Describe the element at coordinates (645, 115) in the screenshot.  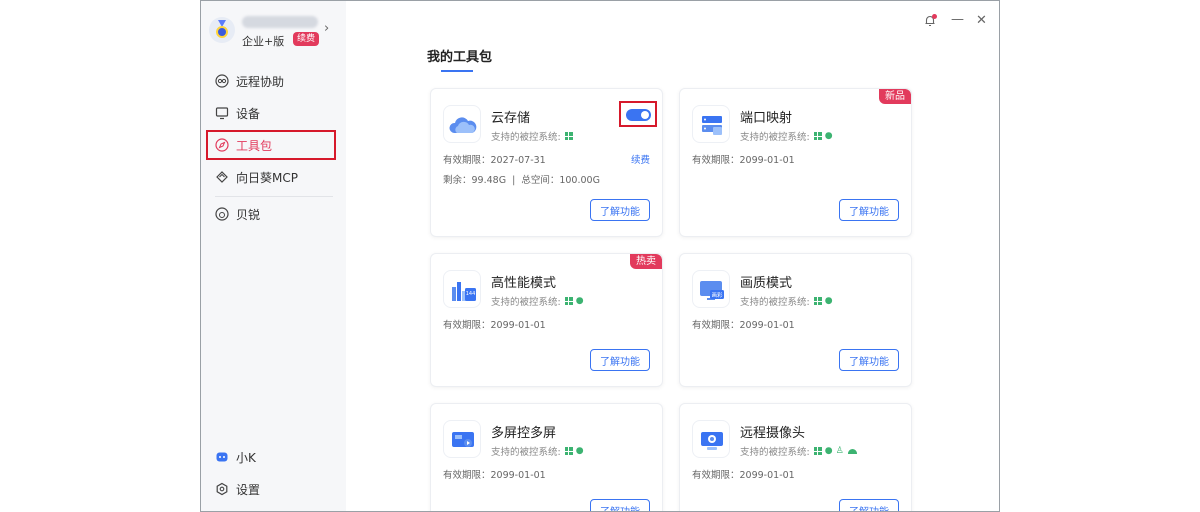
I see `toggle-knob` at that location.